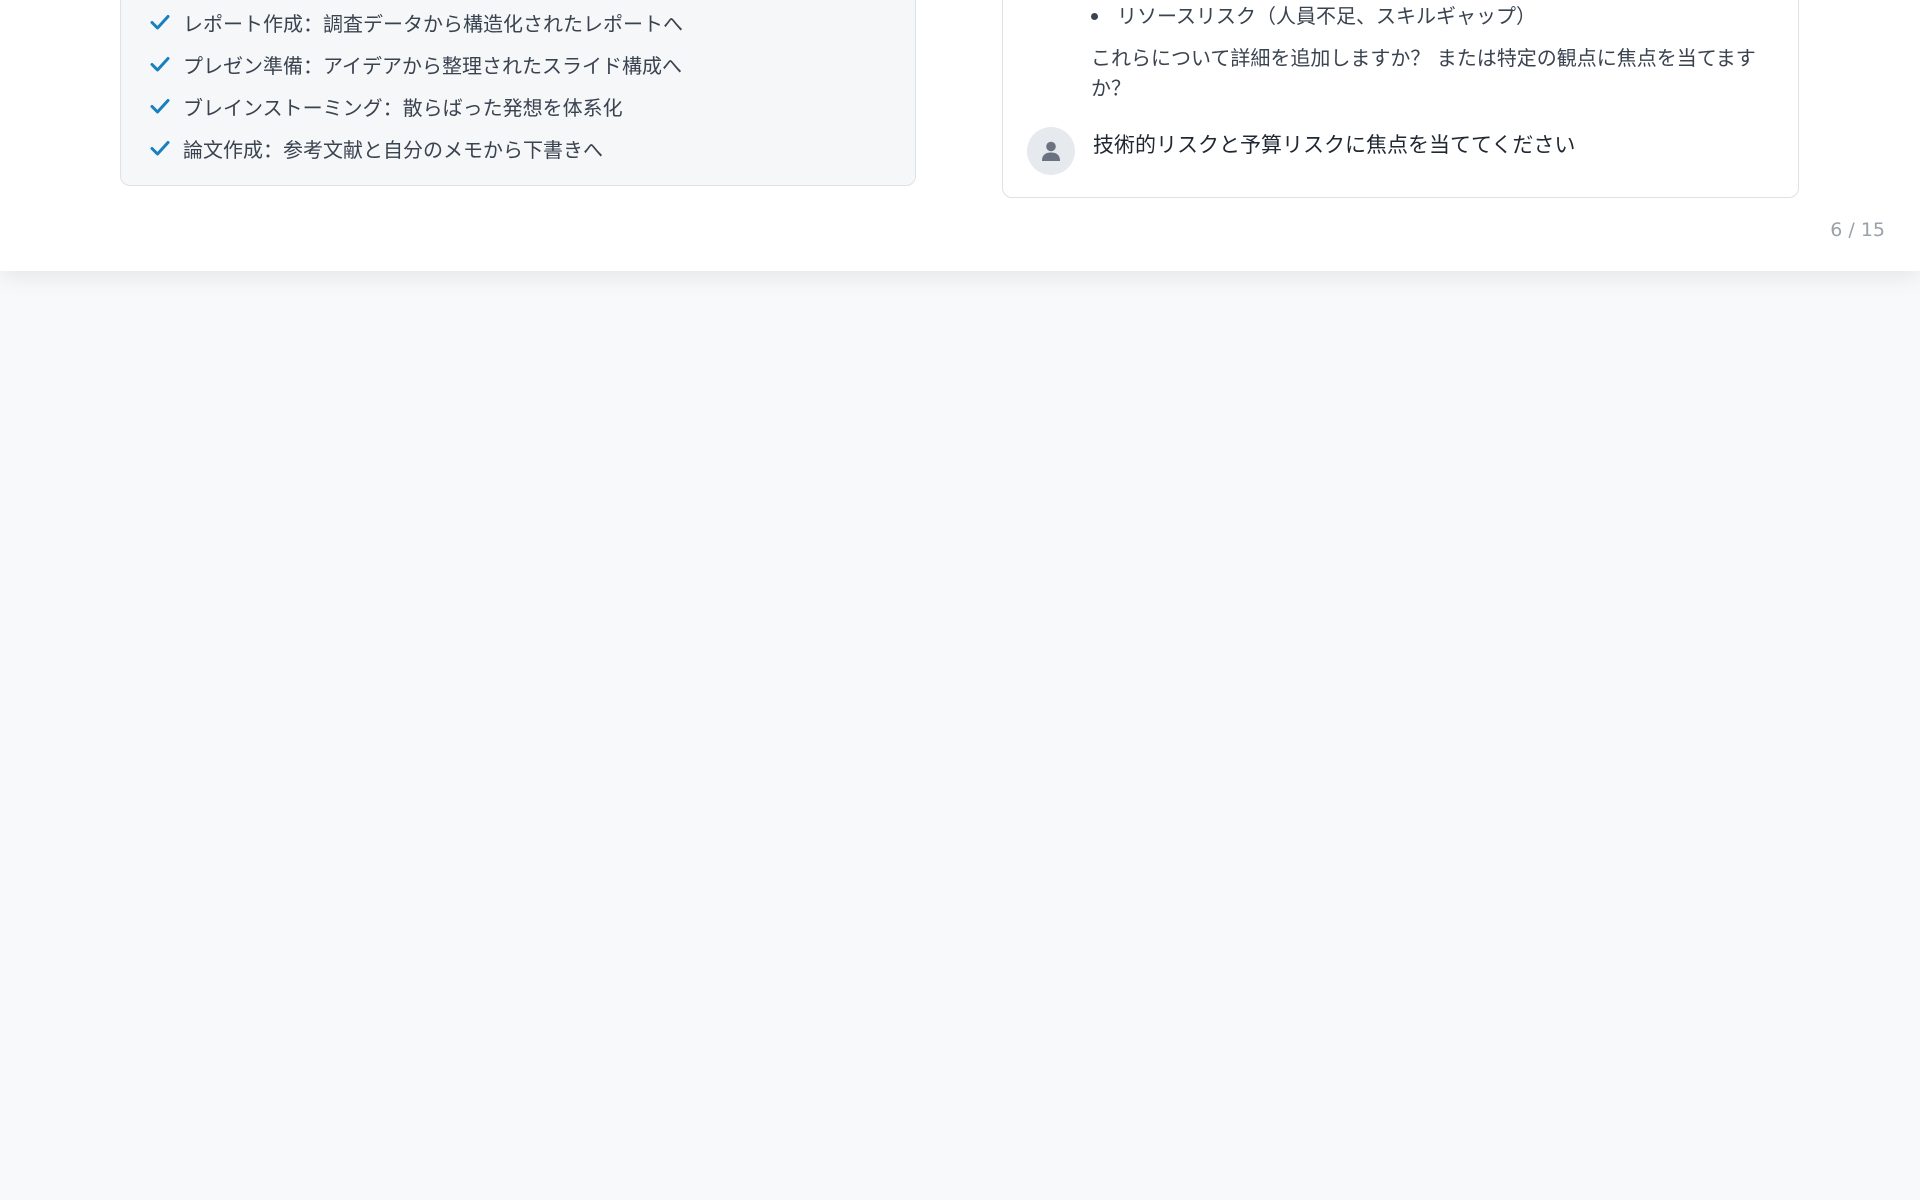  I want to click on user-message-text: 技術的リスクと予算リスクに焦点を当ててください, so click(1334, 145).